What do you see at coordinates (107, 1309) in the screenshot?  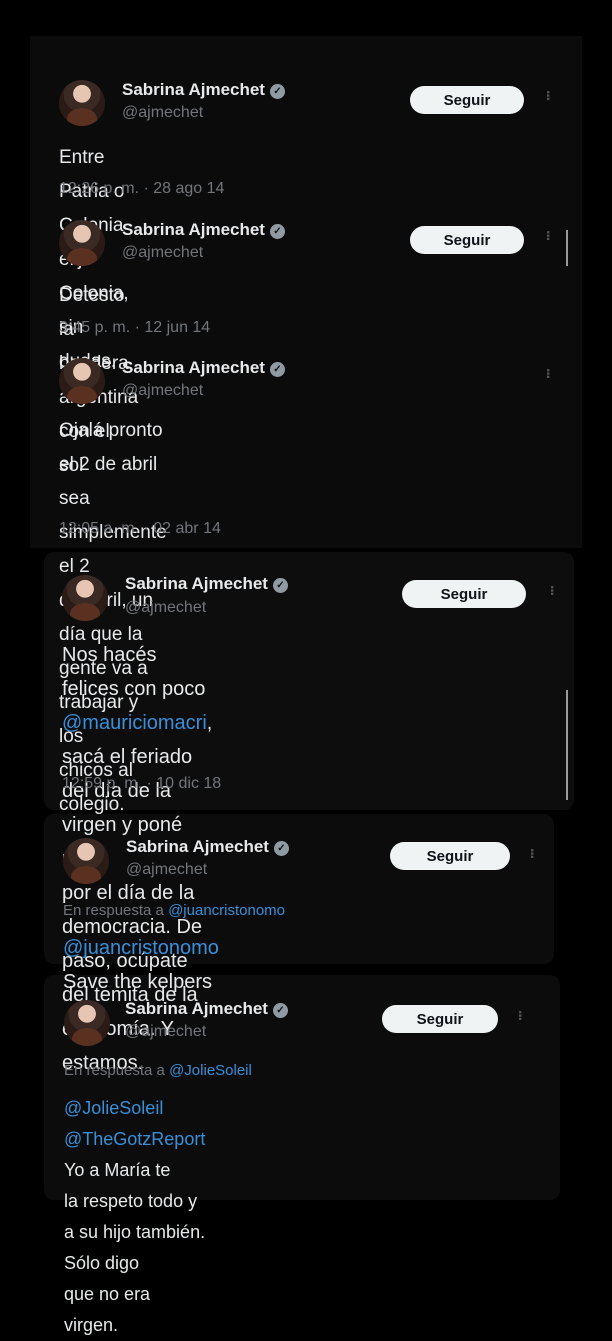 I see `tweet-text-line: que no era virgen.` at bounding box center [107, 1309].